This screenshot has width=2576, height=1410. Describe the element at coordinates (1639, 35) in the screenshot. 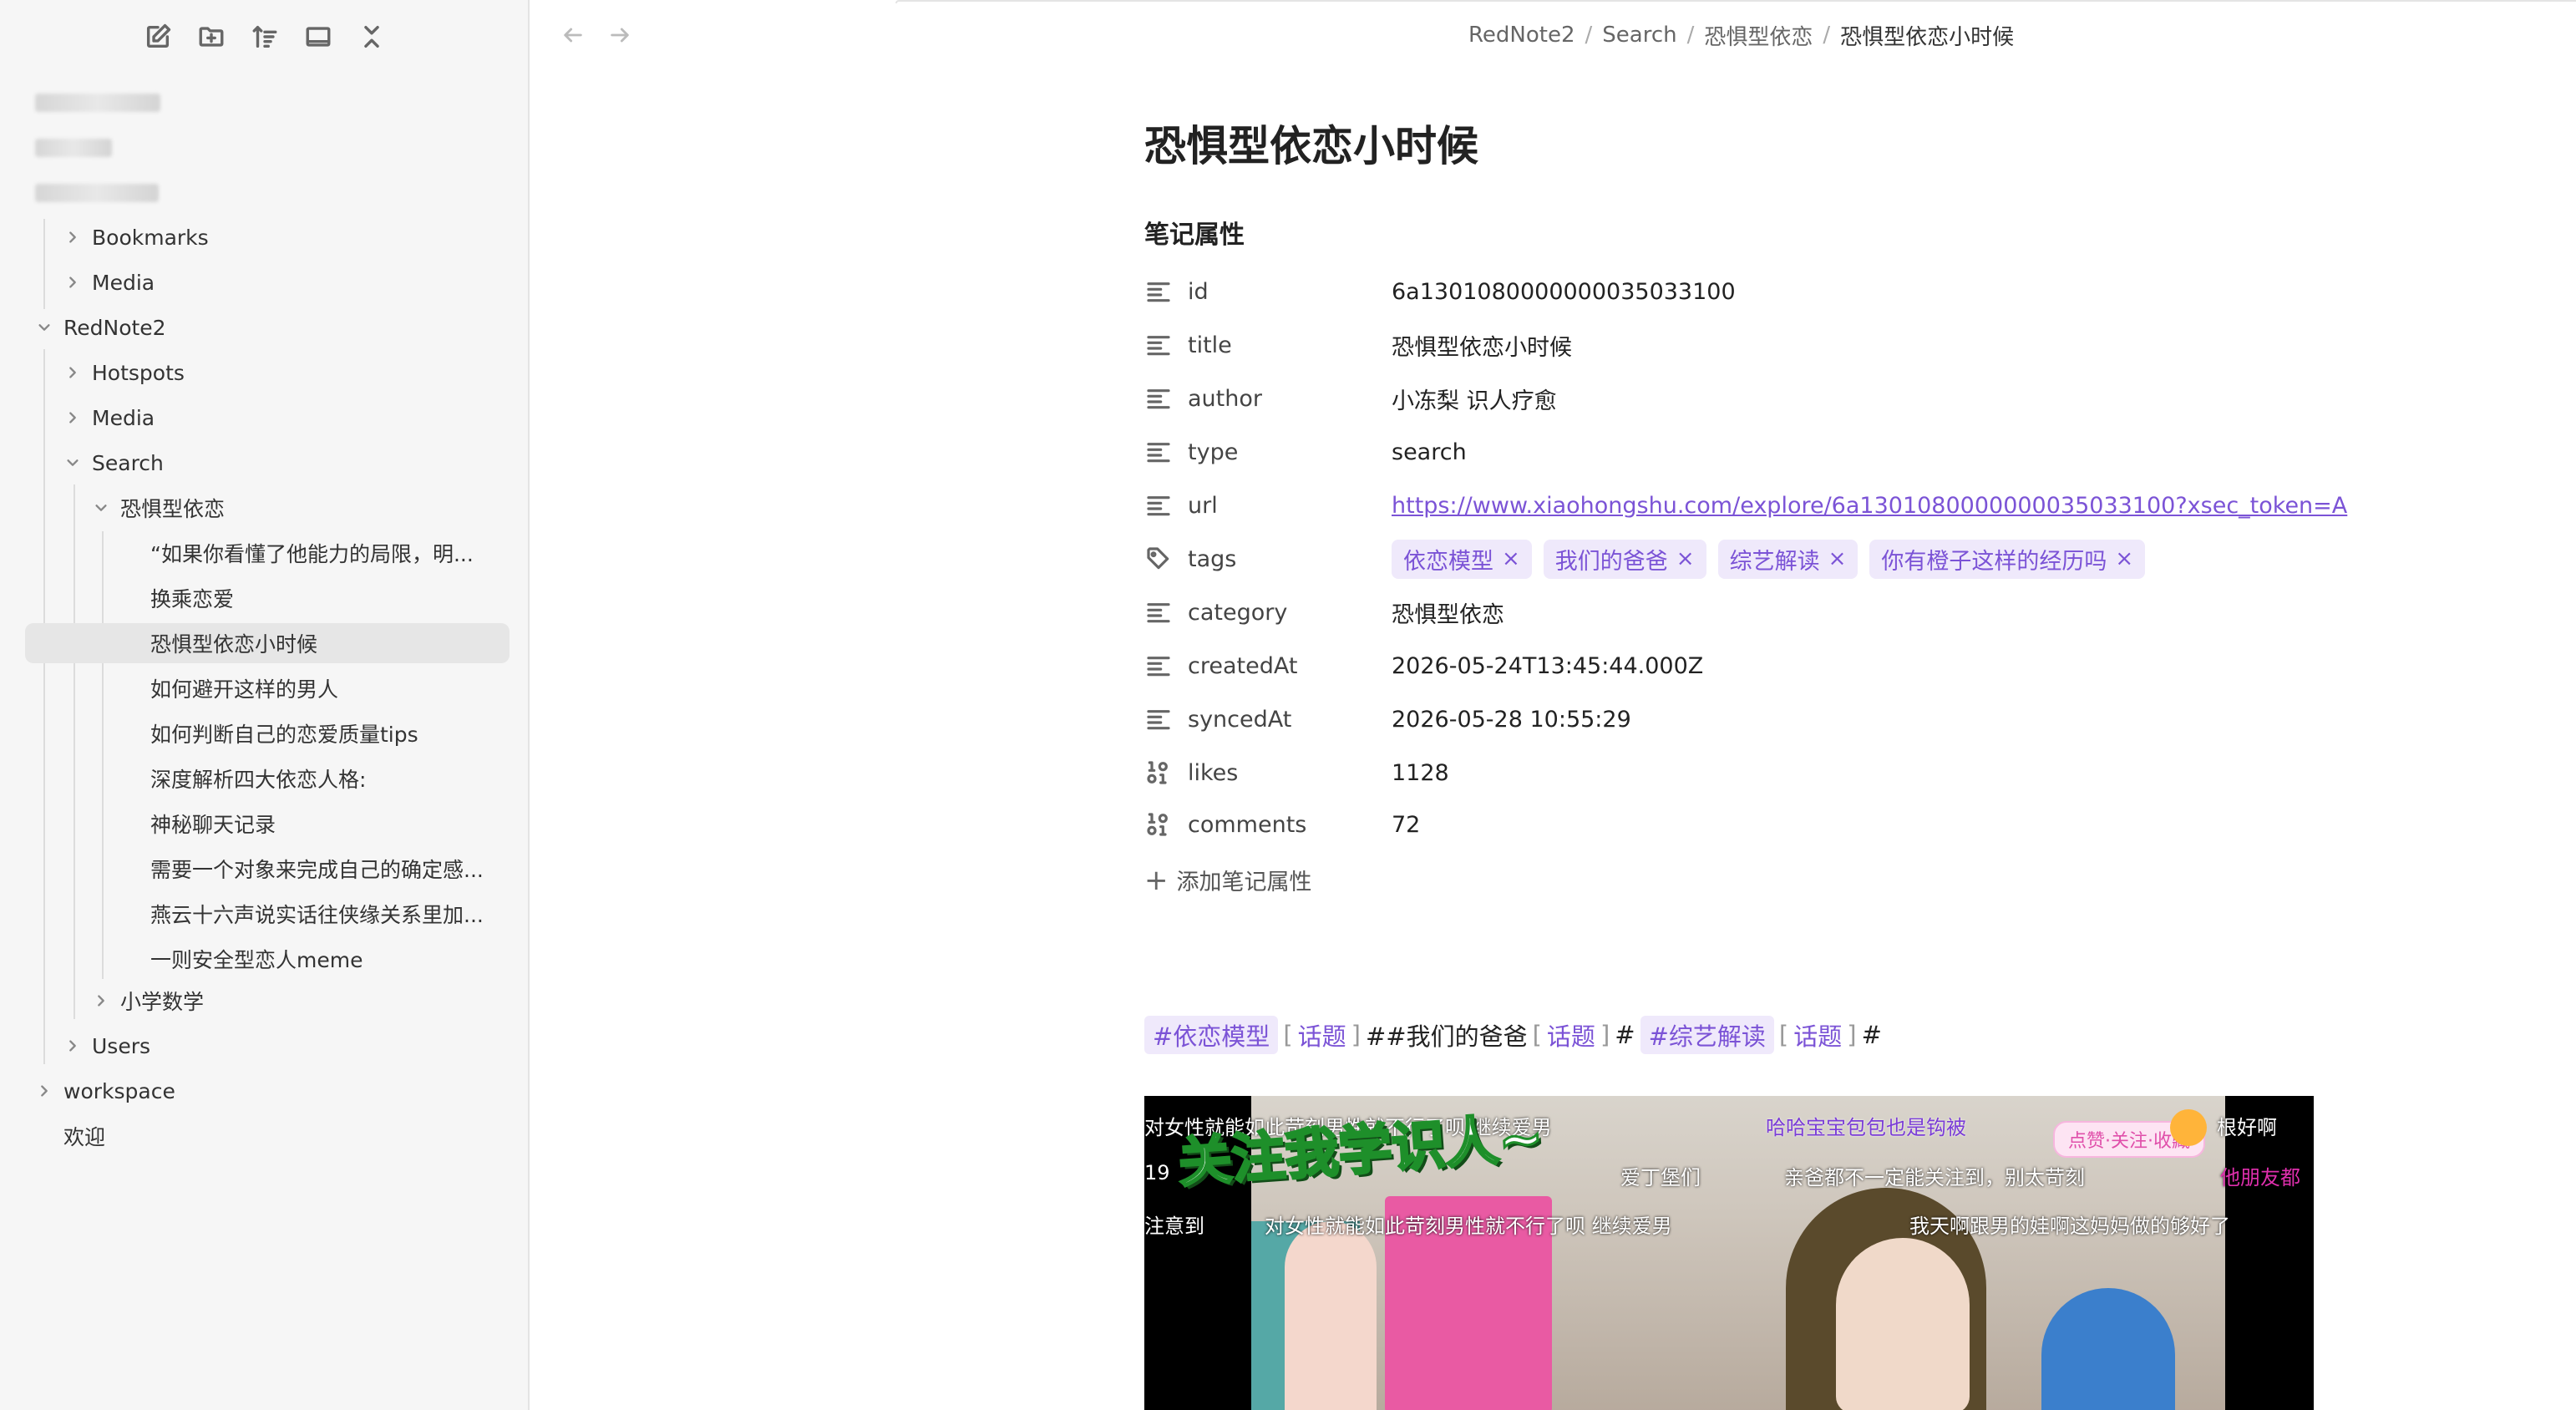

I see `breadcrumb-item: Search` at that location.